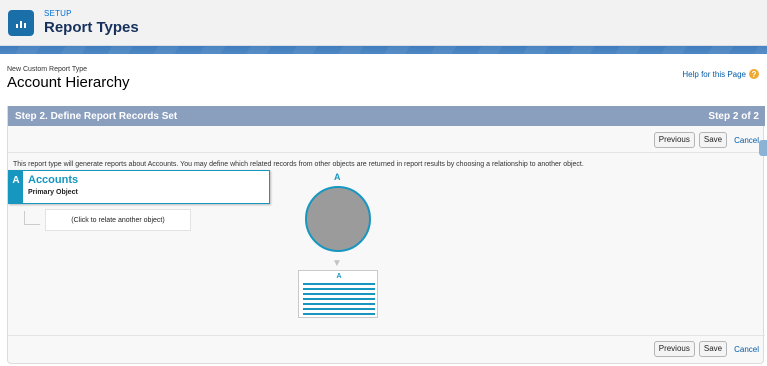 The height and width of the screenshot is (366, 767). What do you see at coordinates (16, 187) in the screenshot?
I see `object-letter-badge: A` at bounding box center [16, 187].